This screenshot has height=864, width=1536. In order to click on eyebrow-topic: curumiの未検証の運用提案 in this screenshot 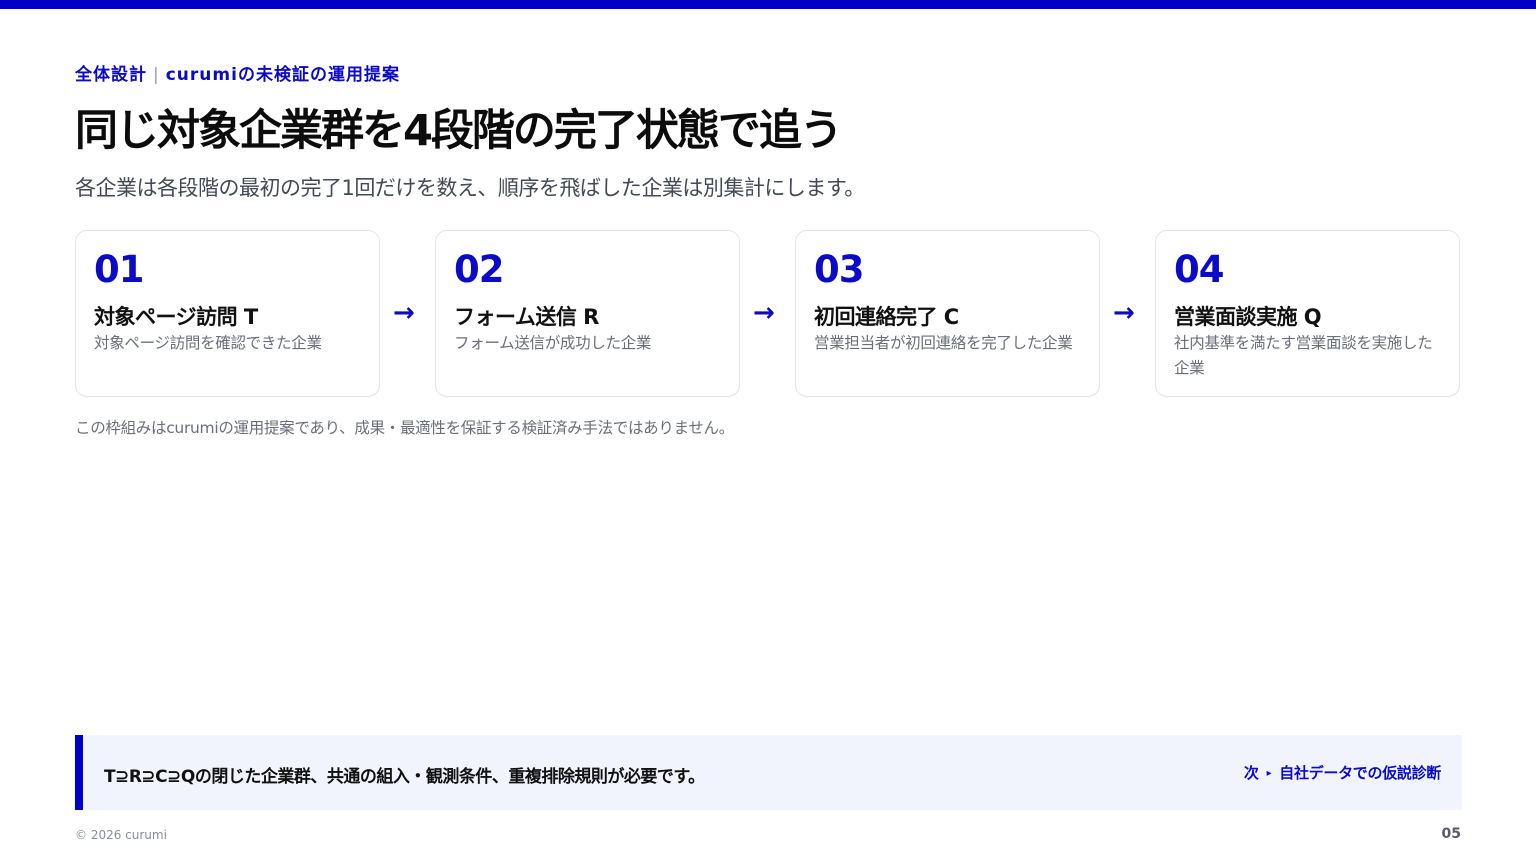, I will do `click(282, 75)`.